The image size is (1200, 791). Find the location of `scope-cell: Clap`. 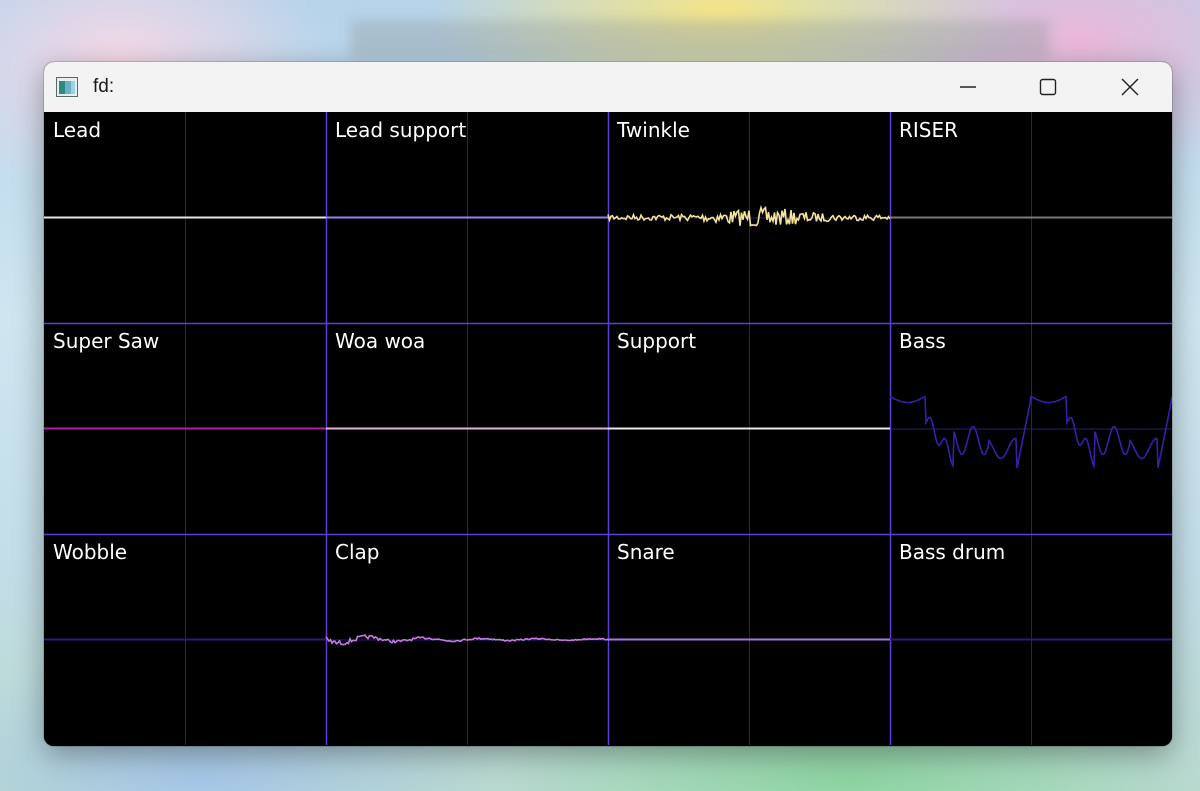

scope-cell: Clap is located at coordinates (467, 639).